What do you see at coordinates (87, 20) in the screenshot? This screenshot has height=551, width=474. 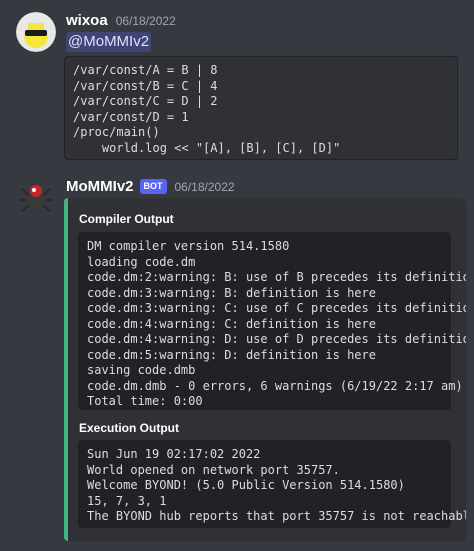 I see `username: wixoa` at bounding box center [87, 20].